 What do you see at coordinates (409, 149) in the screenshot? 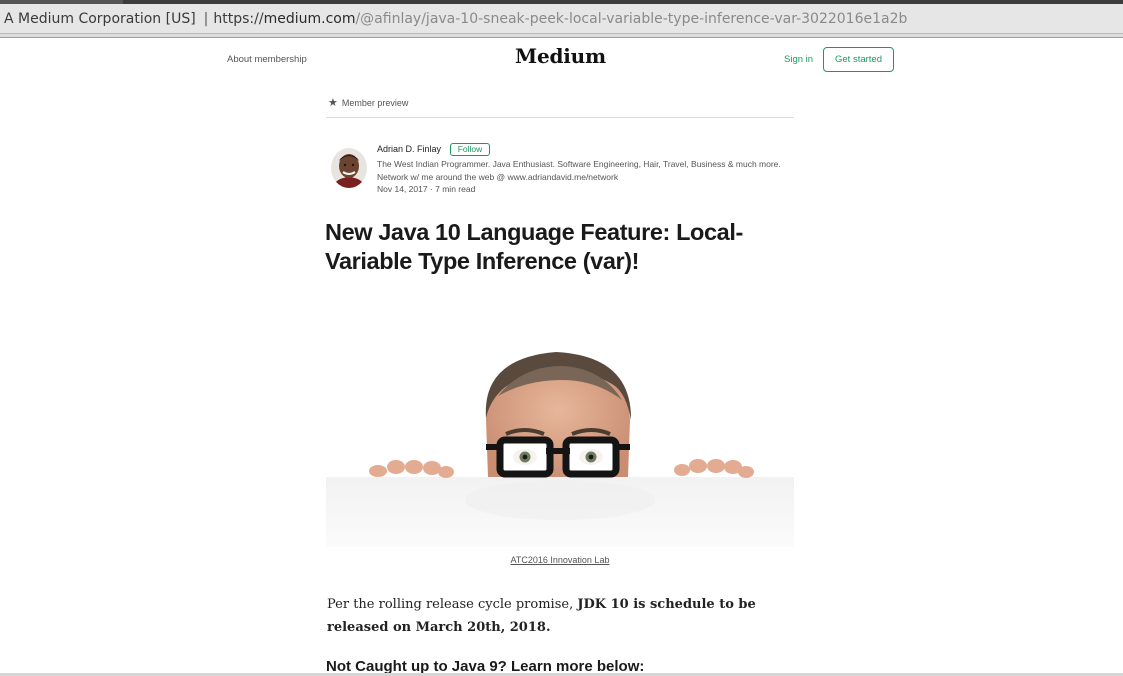
I see `author-name: Adrian D. Finlay` at bounding box center [409, 149].